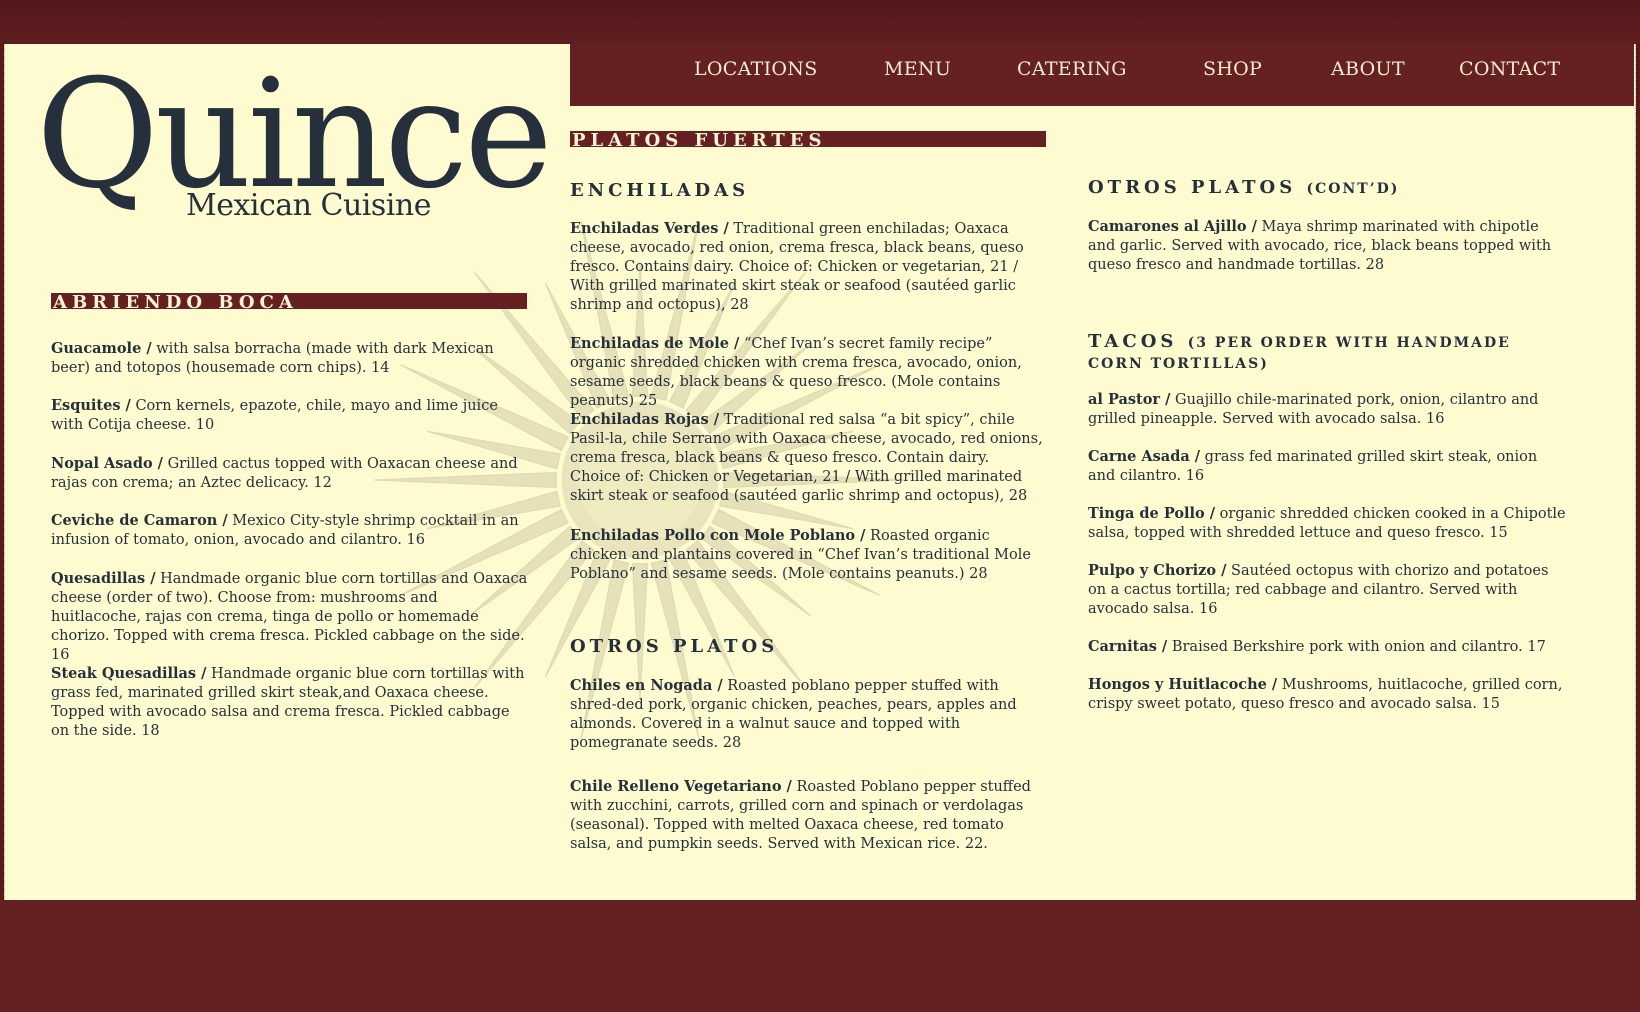 This screenshot has width=1640, height=1012. What do you see at coordinates (1129, 399) in the screenshot?
I see `item-name: al Pastor /` at bounding box center [1129, 399].